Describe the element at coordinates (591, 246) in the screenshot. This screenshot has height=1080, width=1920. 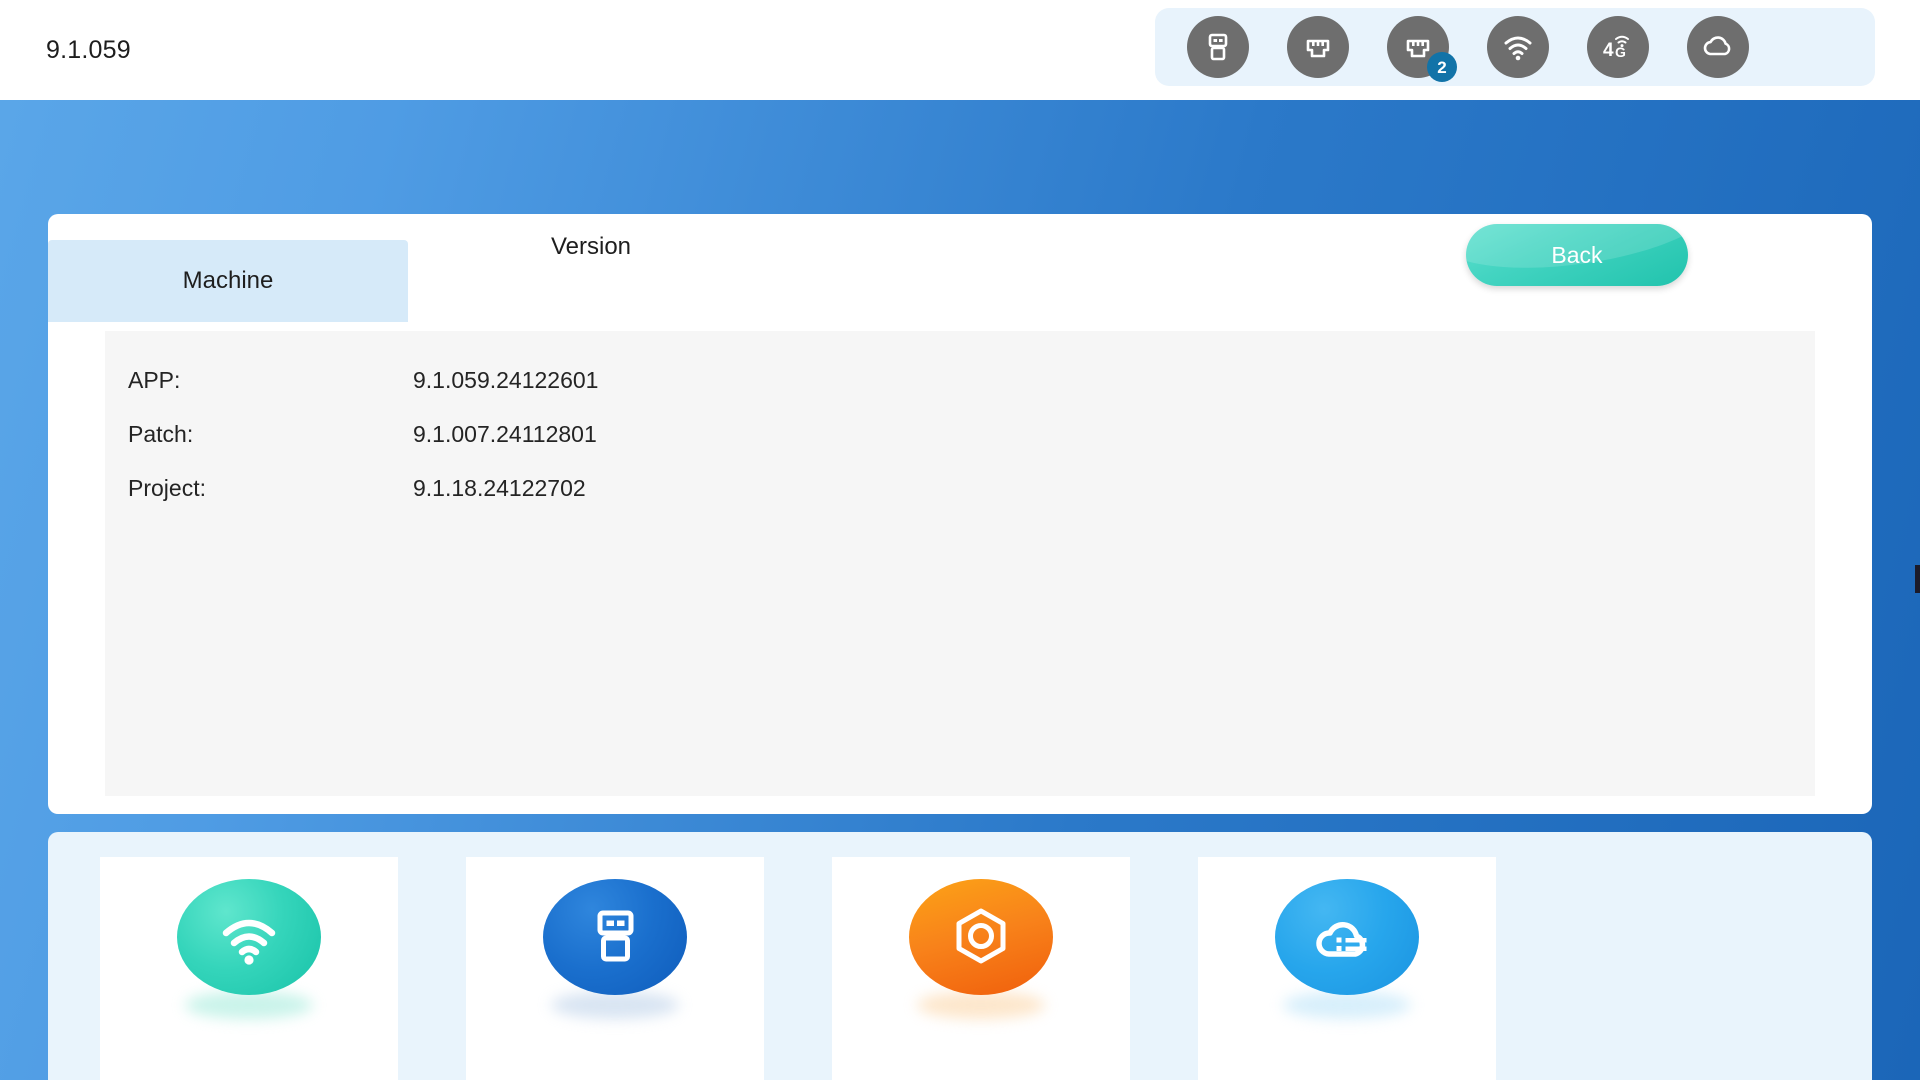
I see `tab-version-label: Version` at that location.